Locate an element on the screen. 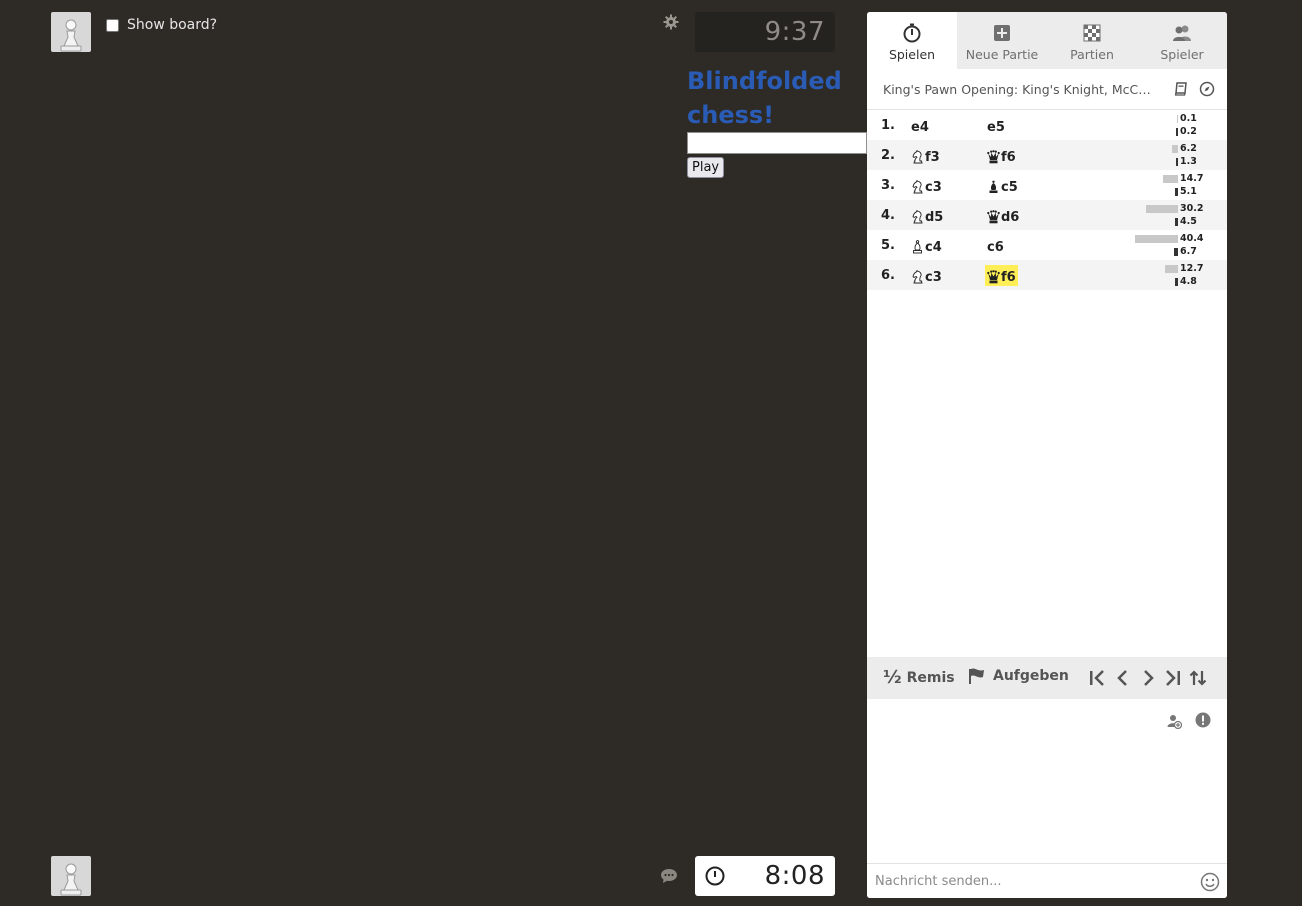  black-move: d6 is located at coordinates (1003, 215).